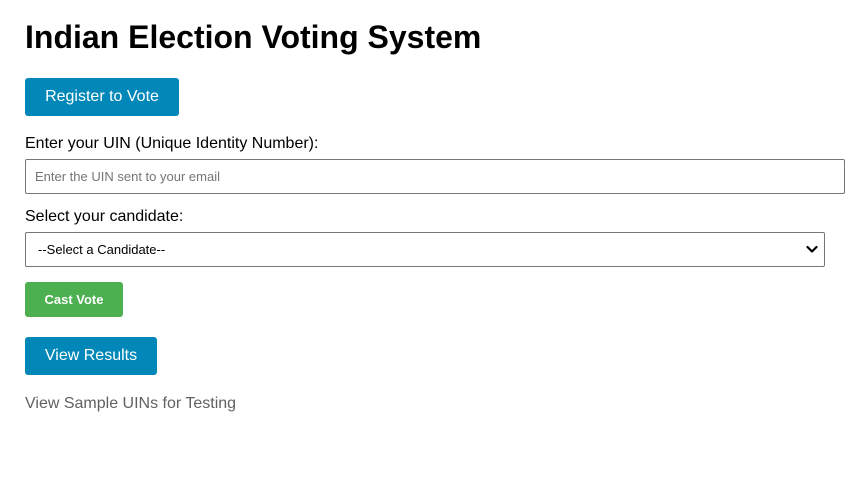  I want to click on page-title: Indian Election Voting System, so click(253, 37).